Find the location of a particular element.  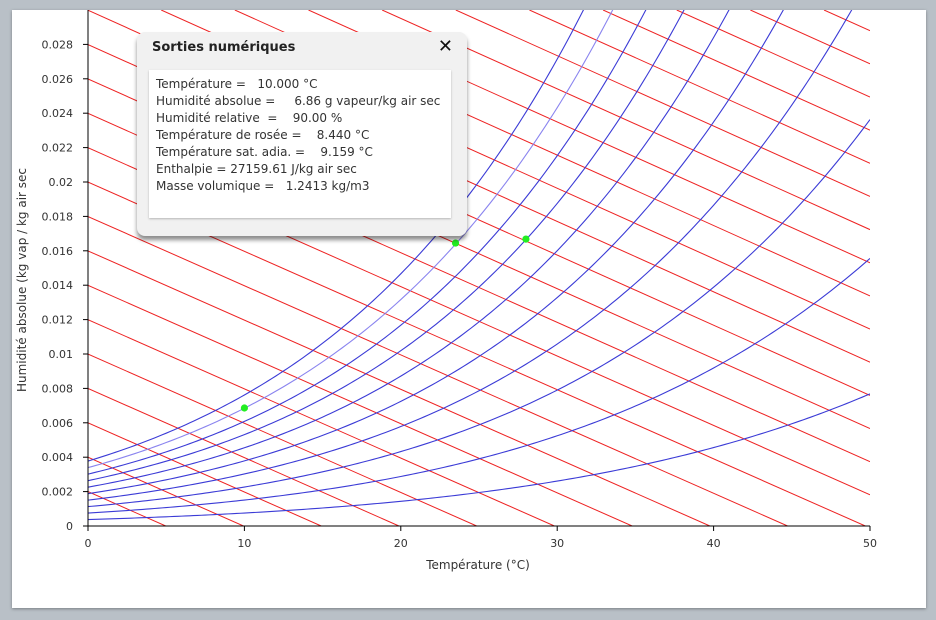

x-tick-label: 50 is located at coordinates (870, 543).